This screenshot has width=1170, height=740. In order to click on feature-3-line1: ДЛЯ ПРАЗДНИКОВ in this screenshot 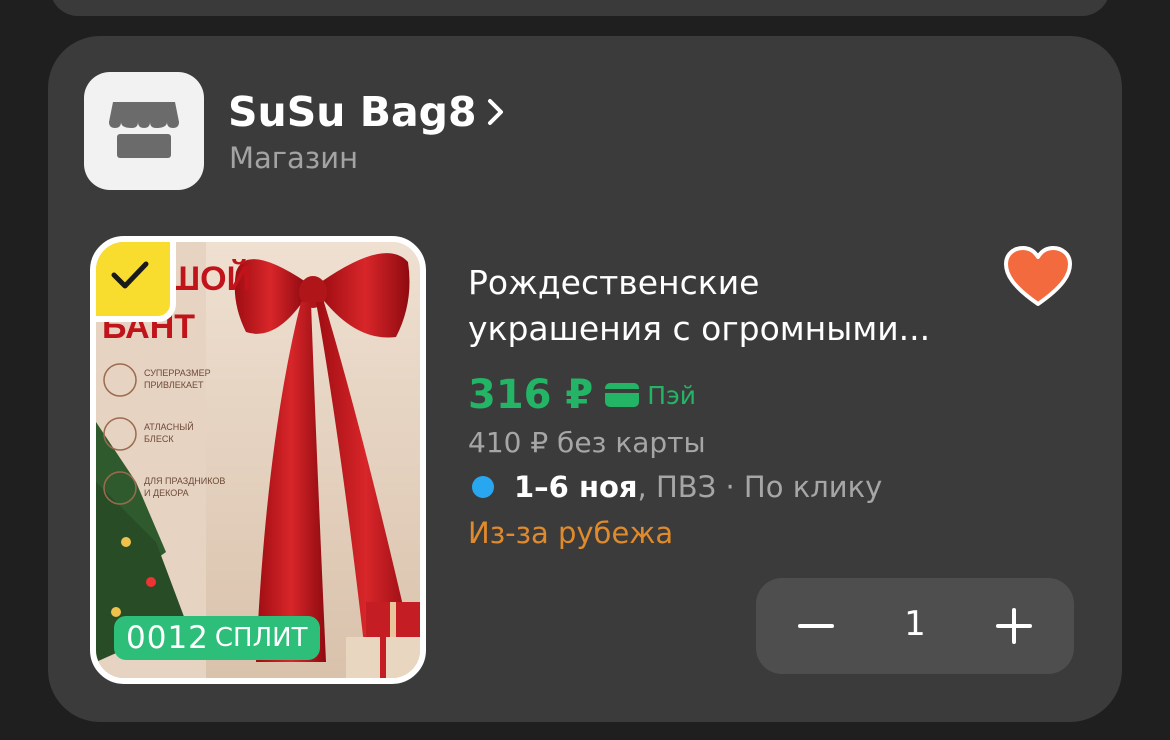, I will do `click(184, 481)`.